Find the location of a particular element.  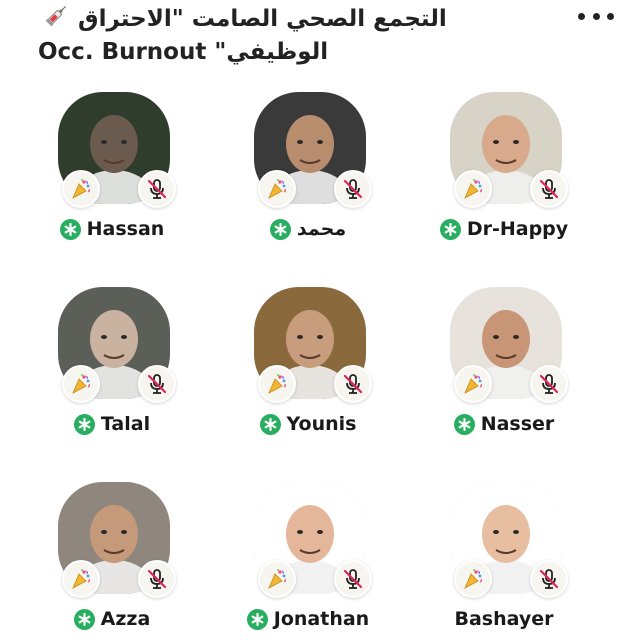

speaker-tile: محمد is located at coordinates (308, 177).